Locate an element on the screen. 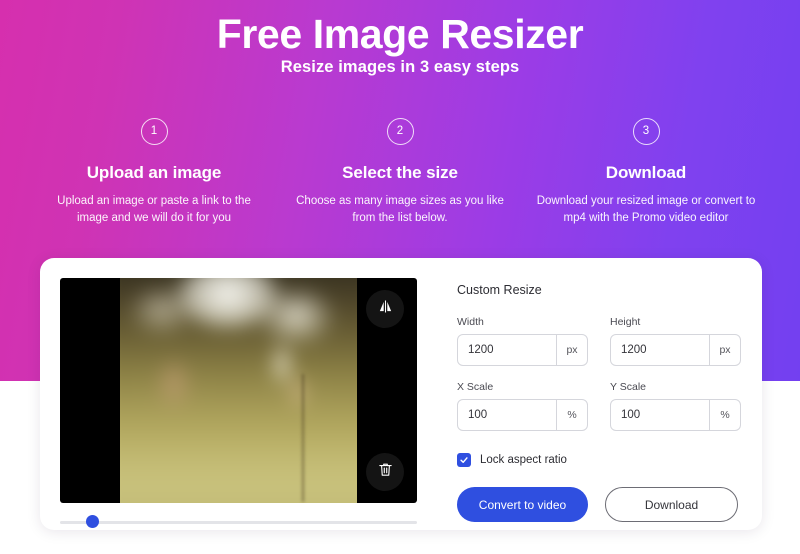 The height and width of the screenshot is (554, 800). step-title-3: Download is located at coordinates (646, 172).